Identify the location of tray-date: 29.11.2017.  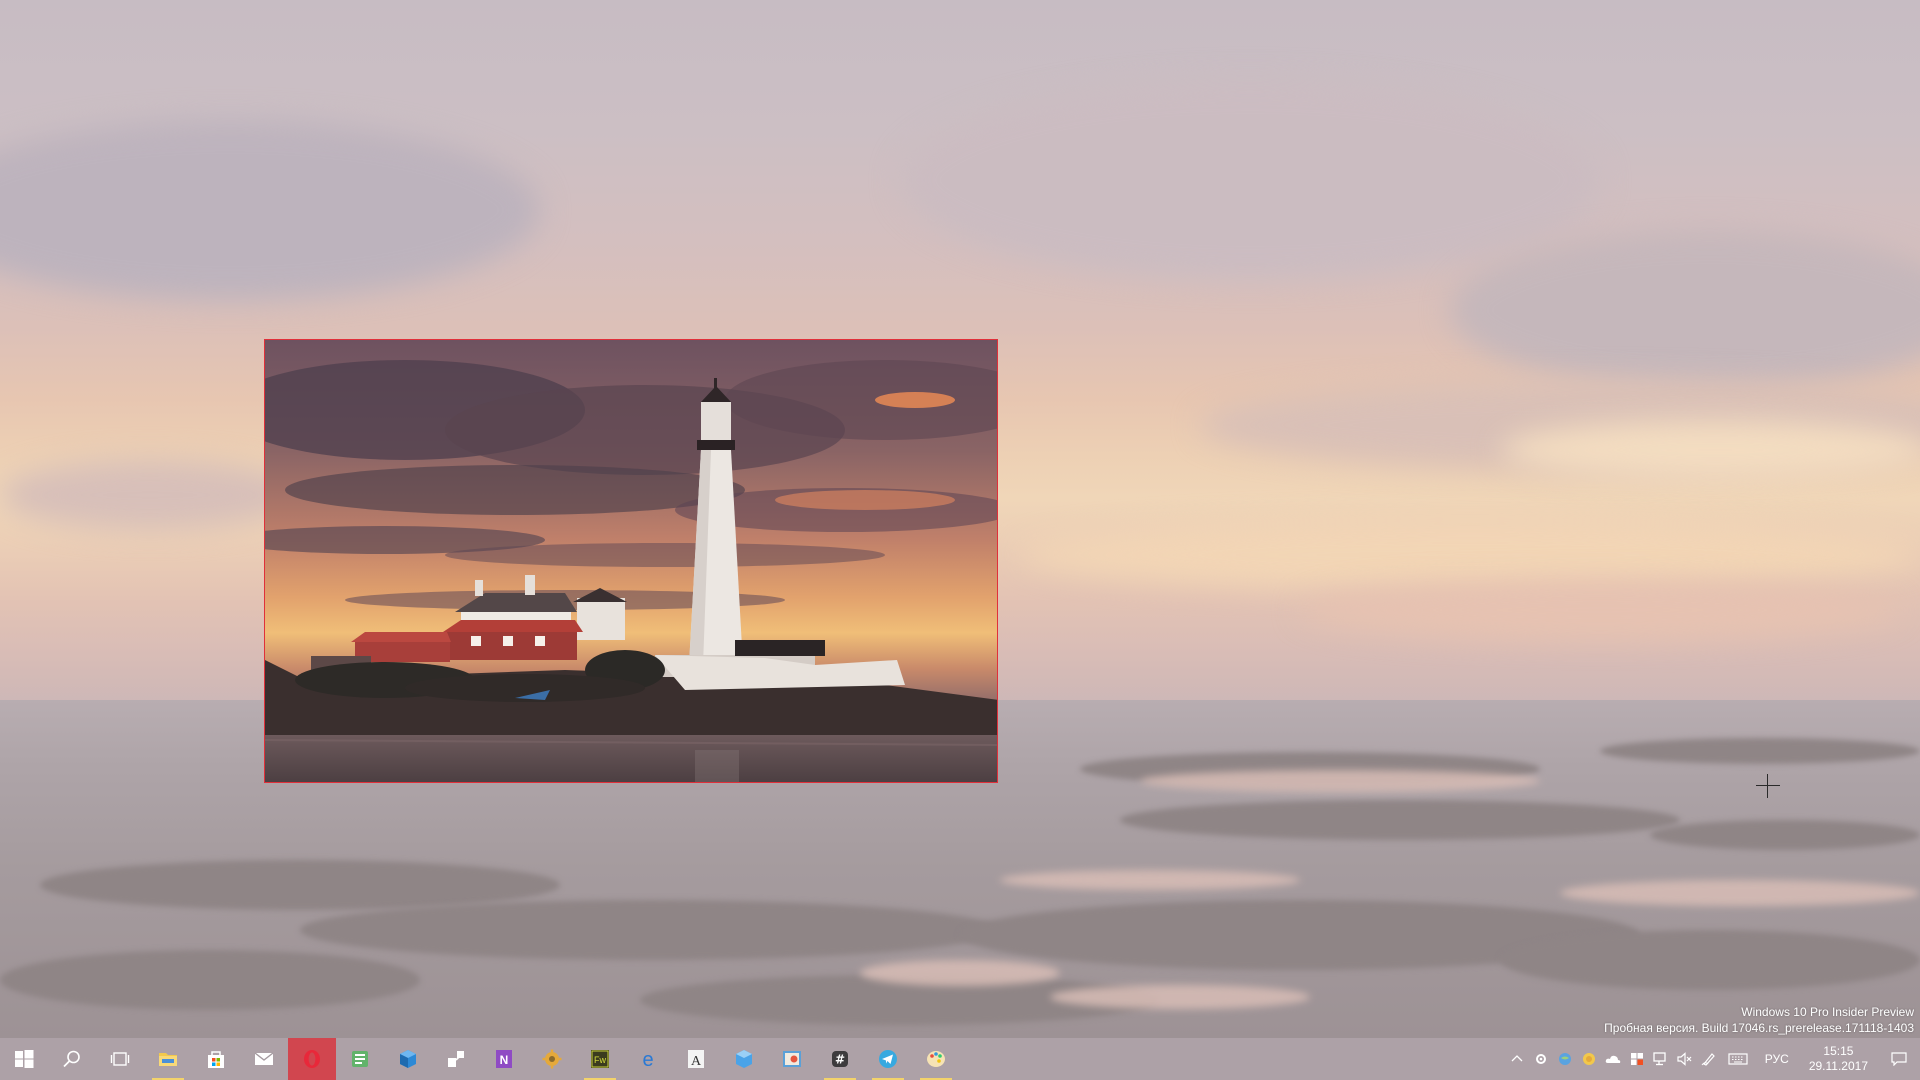
(1838, 1066).